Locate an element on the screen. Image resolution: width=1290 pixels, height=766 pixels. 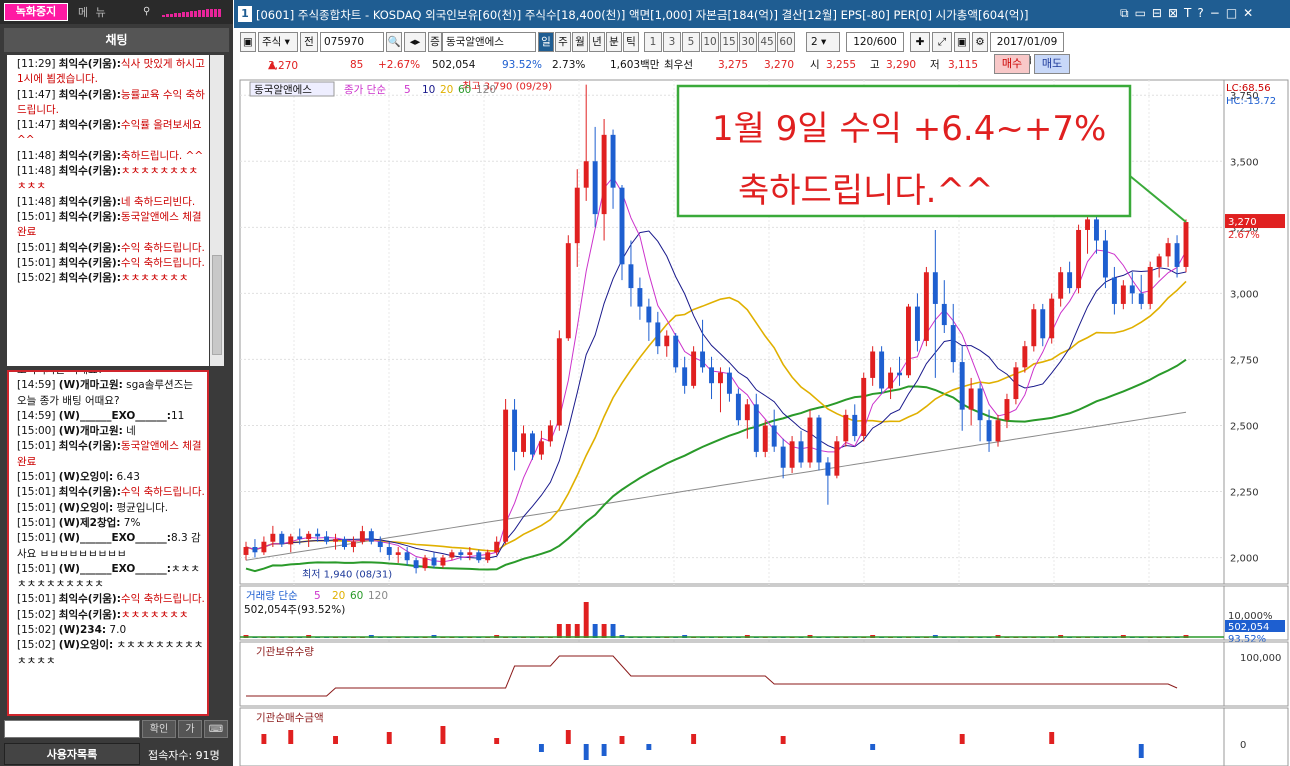
user-list-button: 사용자목록 is located at coordinates (72, 754).